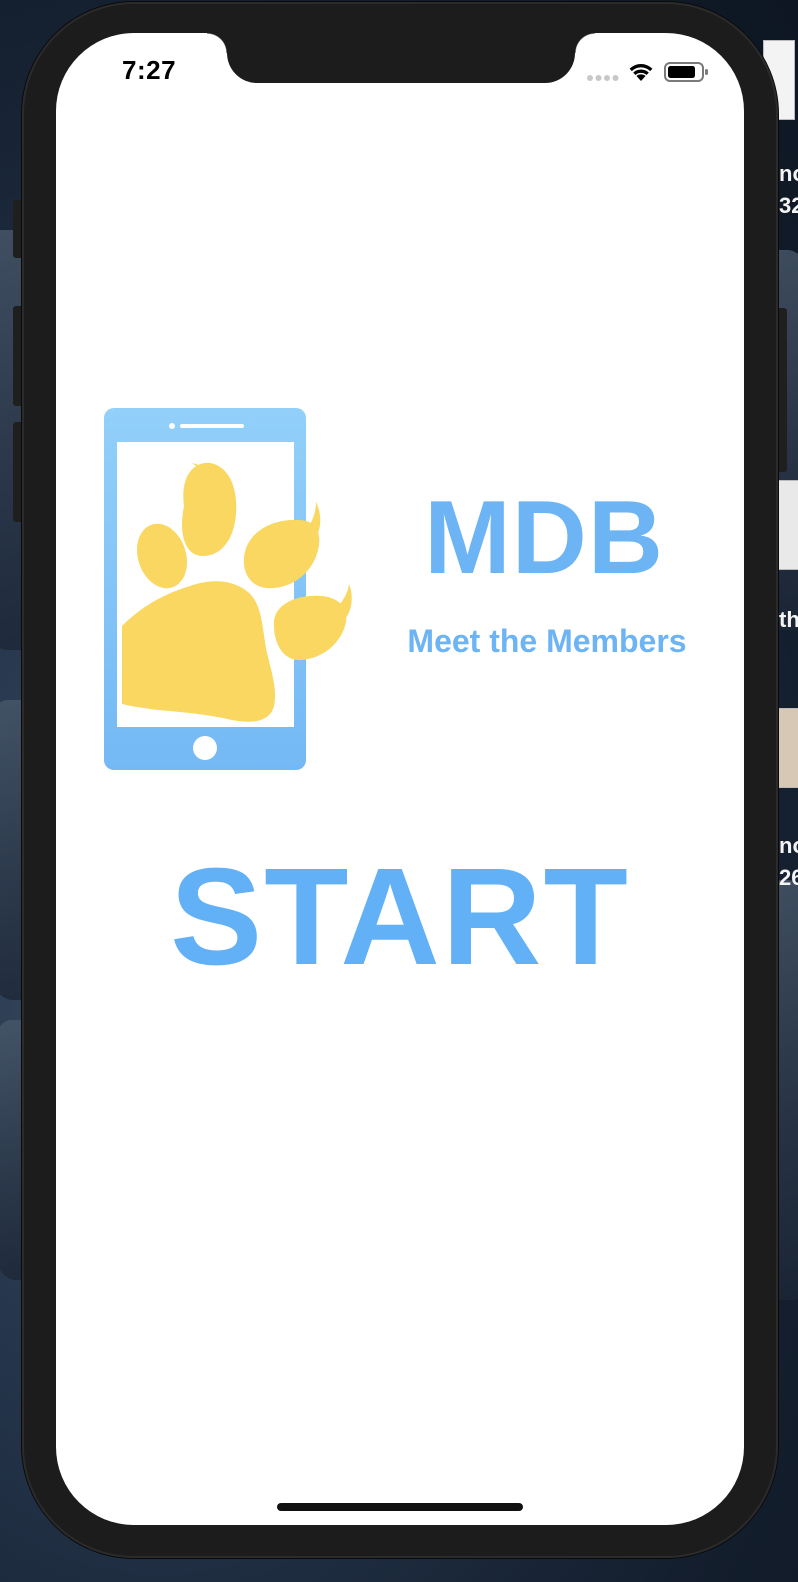 This screenshot has height=1582, width=798. I want to click on desktop-file-label: no 32, so click(788, 190).